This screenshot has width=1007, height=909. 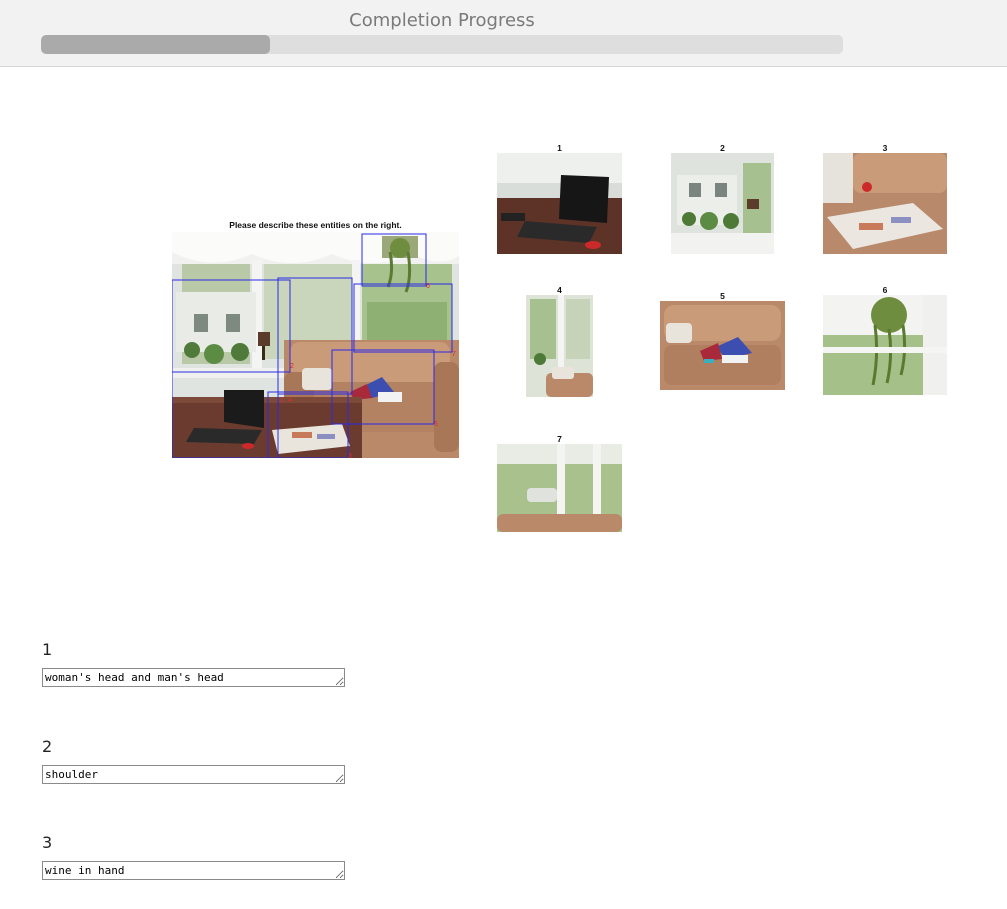 I want to click on thumbnail-4: 4, so click(x=559, y=341).